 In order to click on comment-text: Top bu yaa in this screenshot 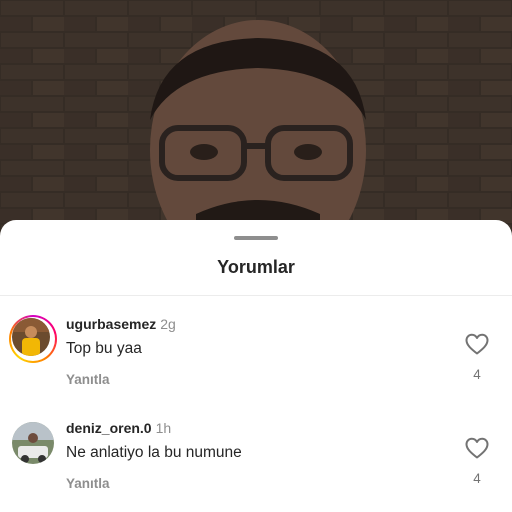, I will do `click(104, 348)`.